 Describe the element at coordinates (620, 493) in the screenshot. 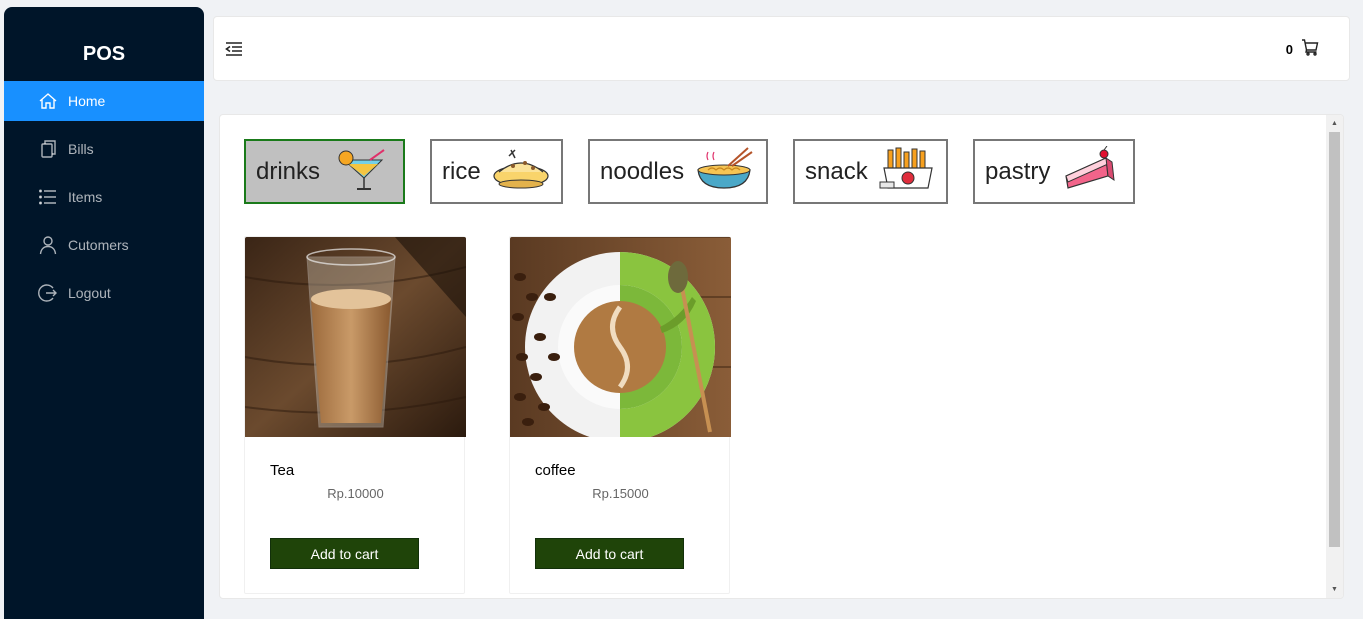

I see `product-price: Rp.15000` at that location.